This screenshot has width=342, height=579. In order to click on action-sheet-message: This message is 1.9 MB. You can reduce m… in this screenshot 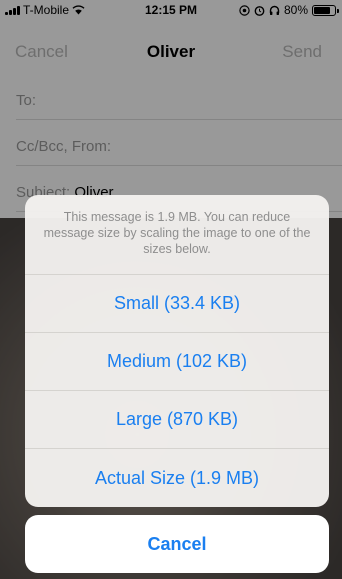, I will do `click(177, 235)`.